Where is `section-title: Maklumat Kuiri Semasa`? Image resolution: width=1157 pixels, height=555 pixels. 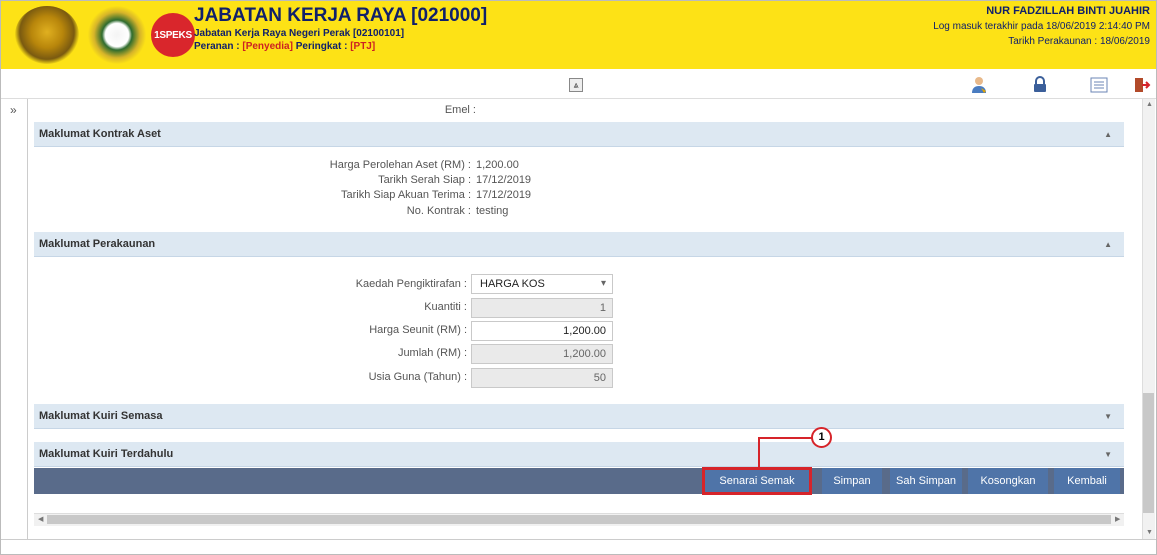
section-title: Maklumat Kuiri Semasa is located at coordinates (101, 416).